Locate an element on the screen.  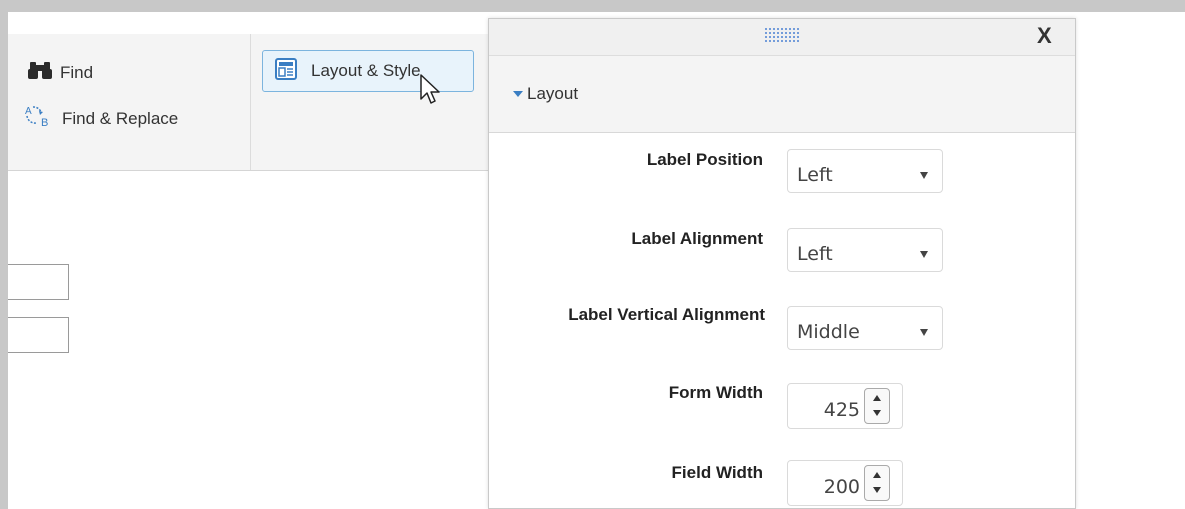
drag-handle-icon is located at coordinates (782, 35).